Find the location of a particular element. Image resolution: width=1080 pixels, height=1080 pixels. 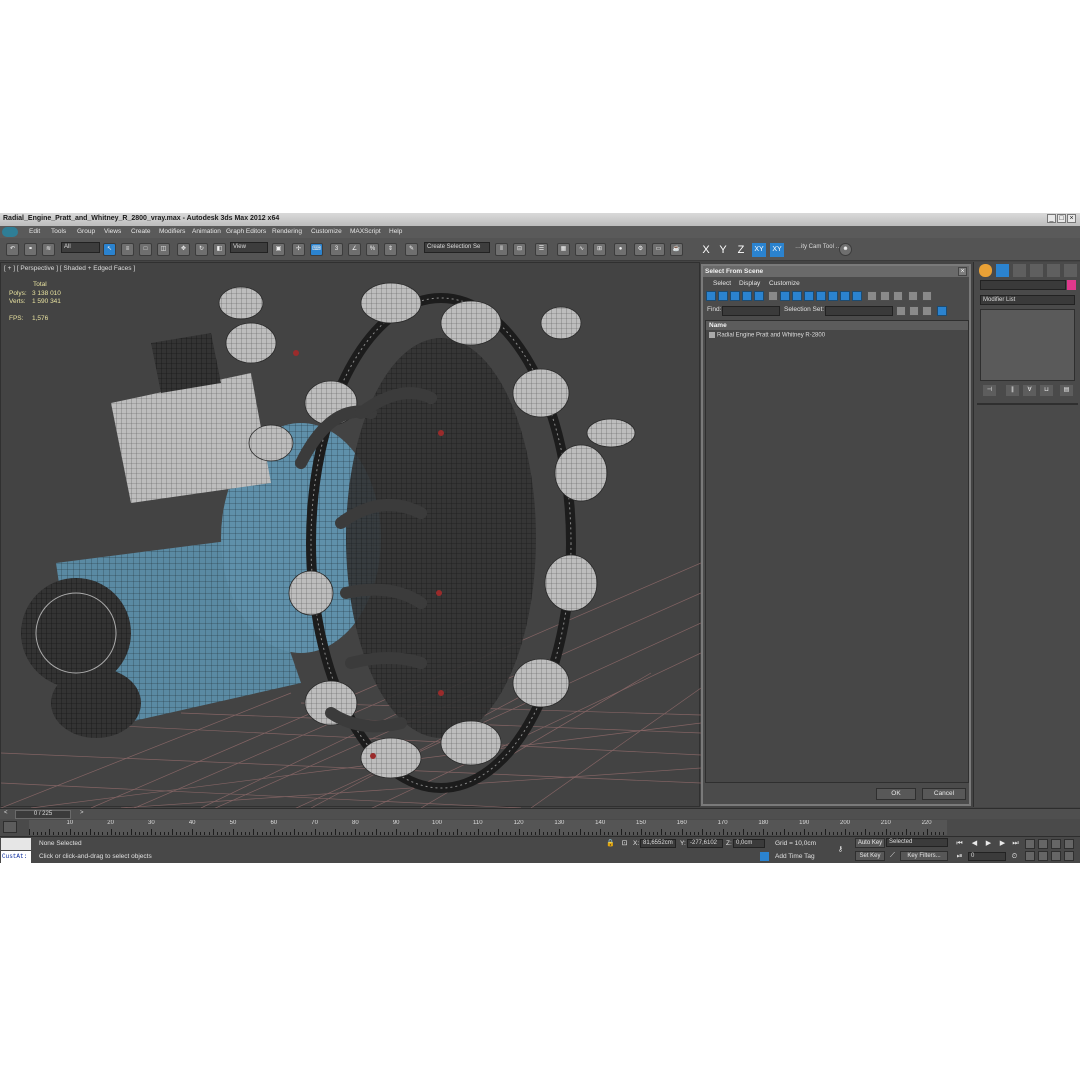

dialog-menu-select: Select is located at coordinates (722, 283).